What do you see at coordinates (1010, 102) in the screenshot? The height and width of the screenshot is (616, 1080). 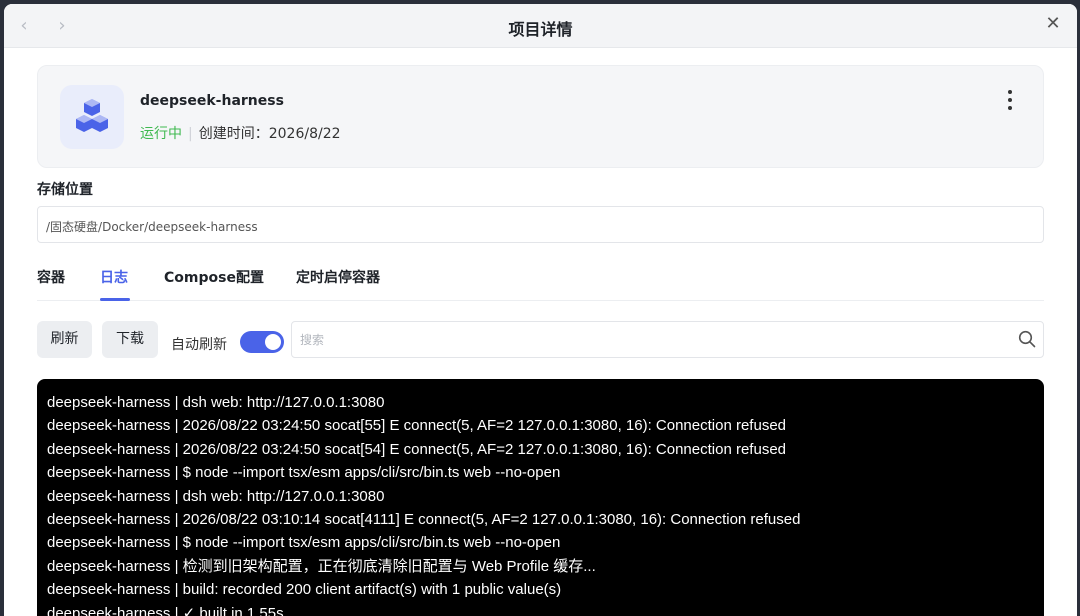 I see `more-options-button` at bounding box center [1010, 102].